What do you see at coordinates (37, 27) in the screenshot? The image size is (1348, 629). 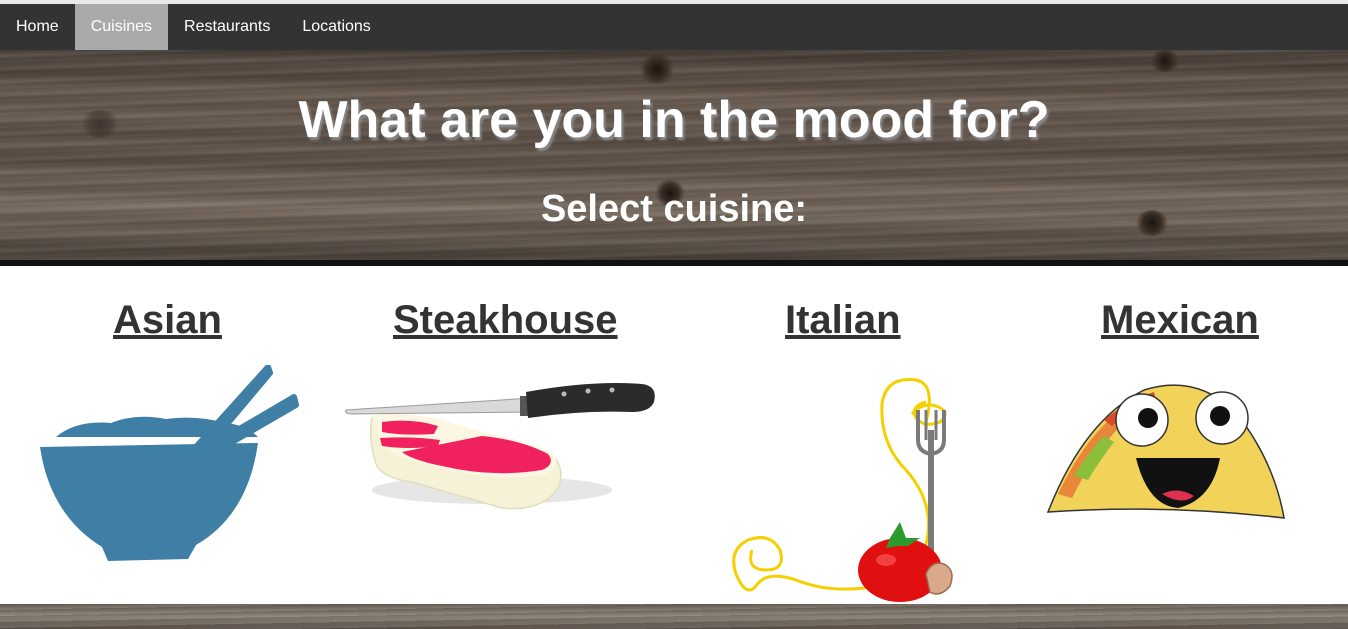 I see `nav-home: Home` at bounding box center [37, 27].